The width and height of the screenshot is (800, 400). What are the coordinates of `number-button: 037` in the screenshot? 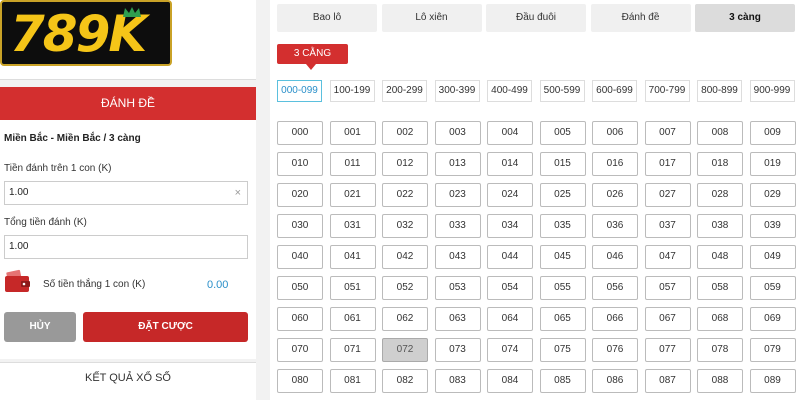 It's located at (667, 226).